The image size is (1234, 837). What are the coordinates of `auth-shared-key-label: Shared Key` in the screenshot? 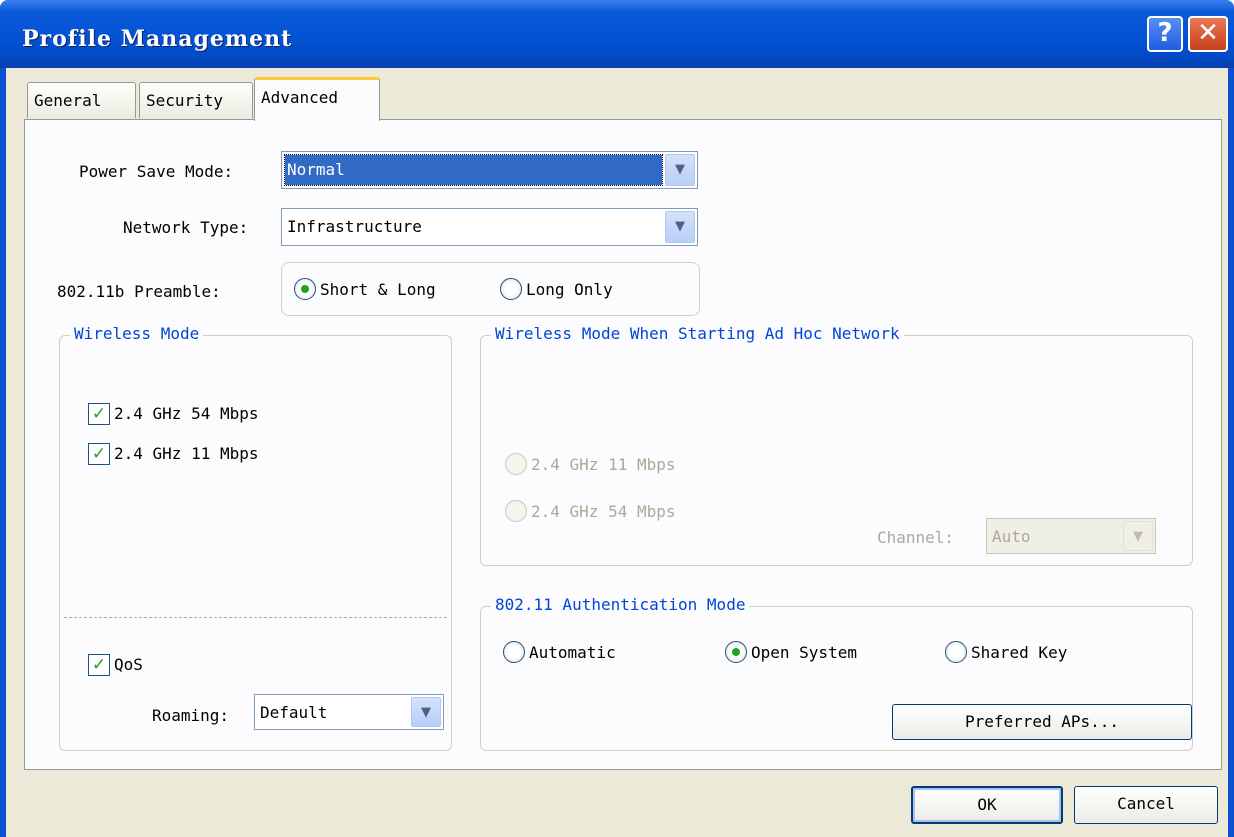 It's located at (1019, 652).